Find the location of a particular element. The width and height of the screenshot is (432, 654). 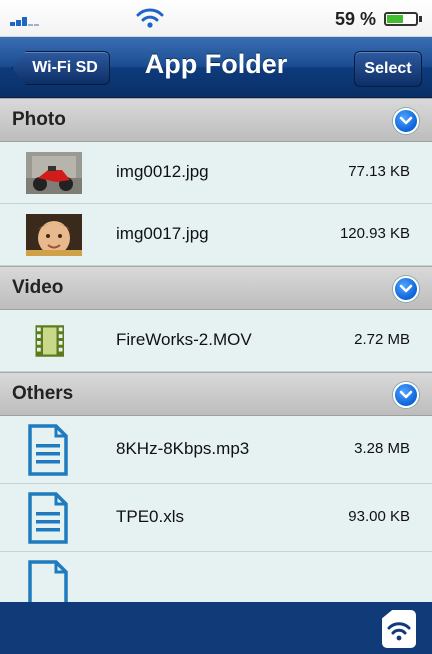

file-size: 3.28 MB is located at coordinates (382, 448).